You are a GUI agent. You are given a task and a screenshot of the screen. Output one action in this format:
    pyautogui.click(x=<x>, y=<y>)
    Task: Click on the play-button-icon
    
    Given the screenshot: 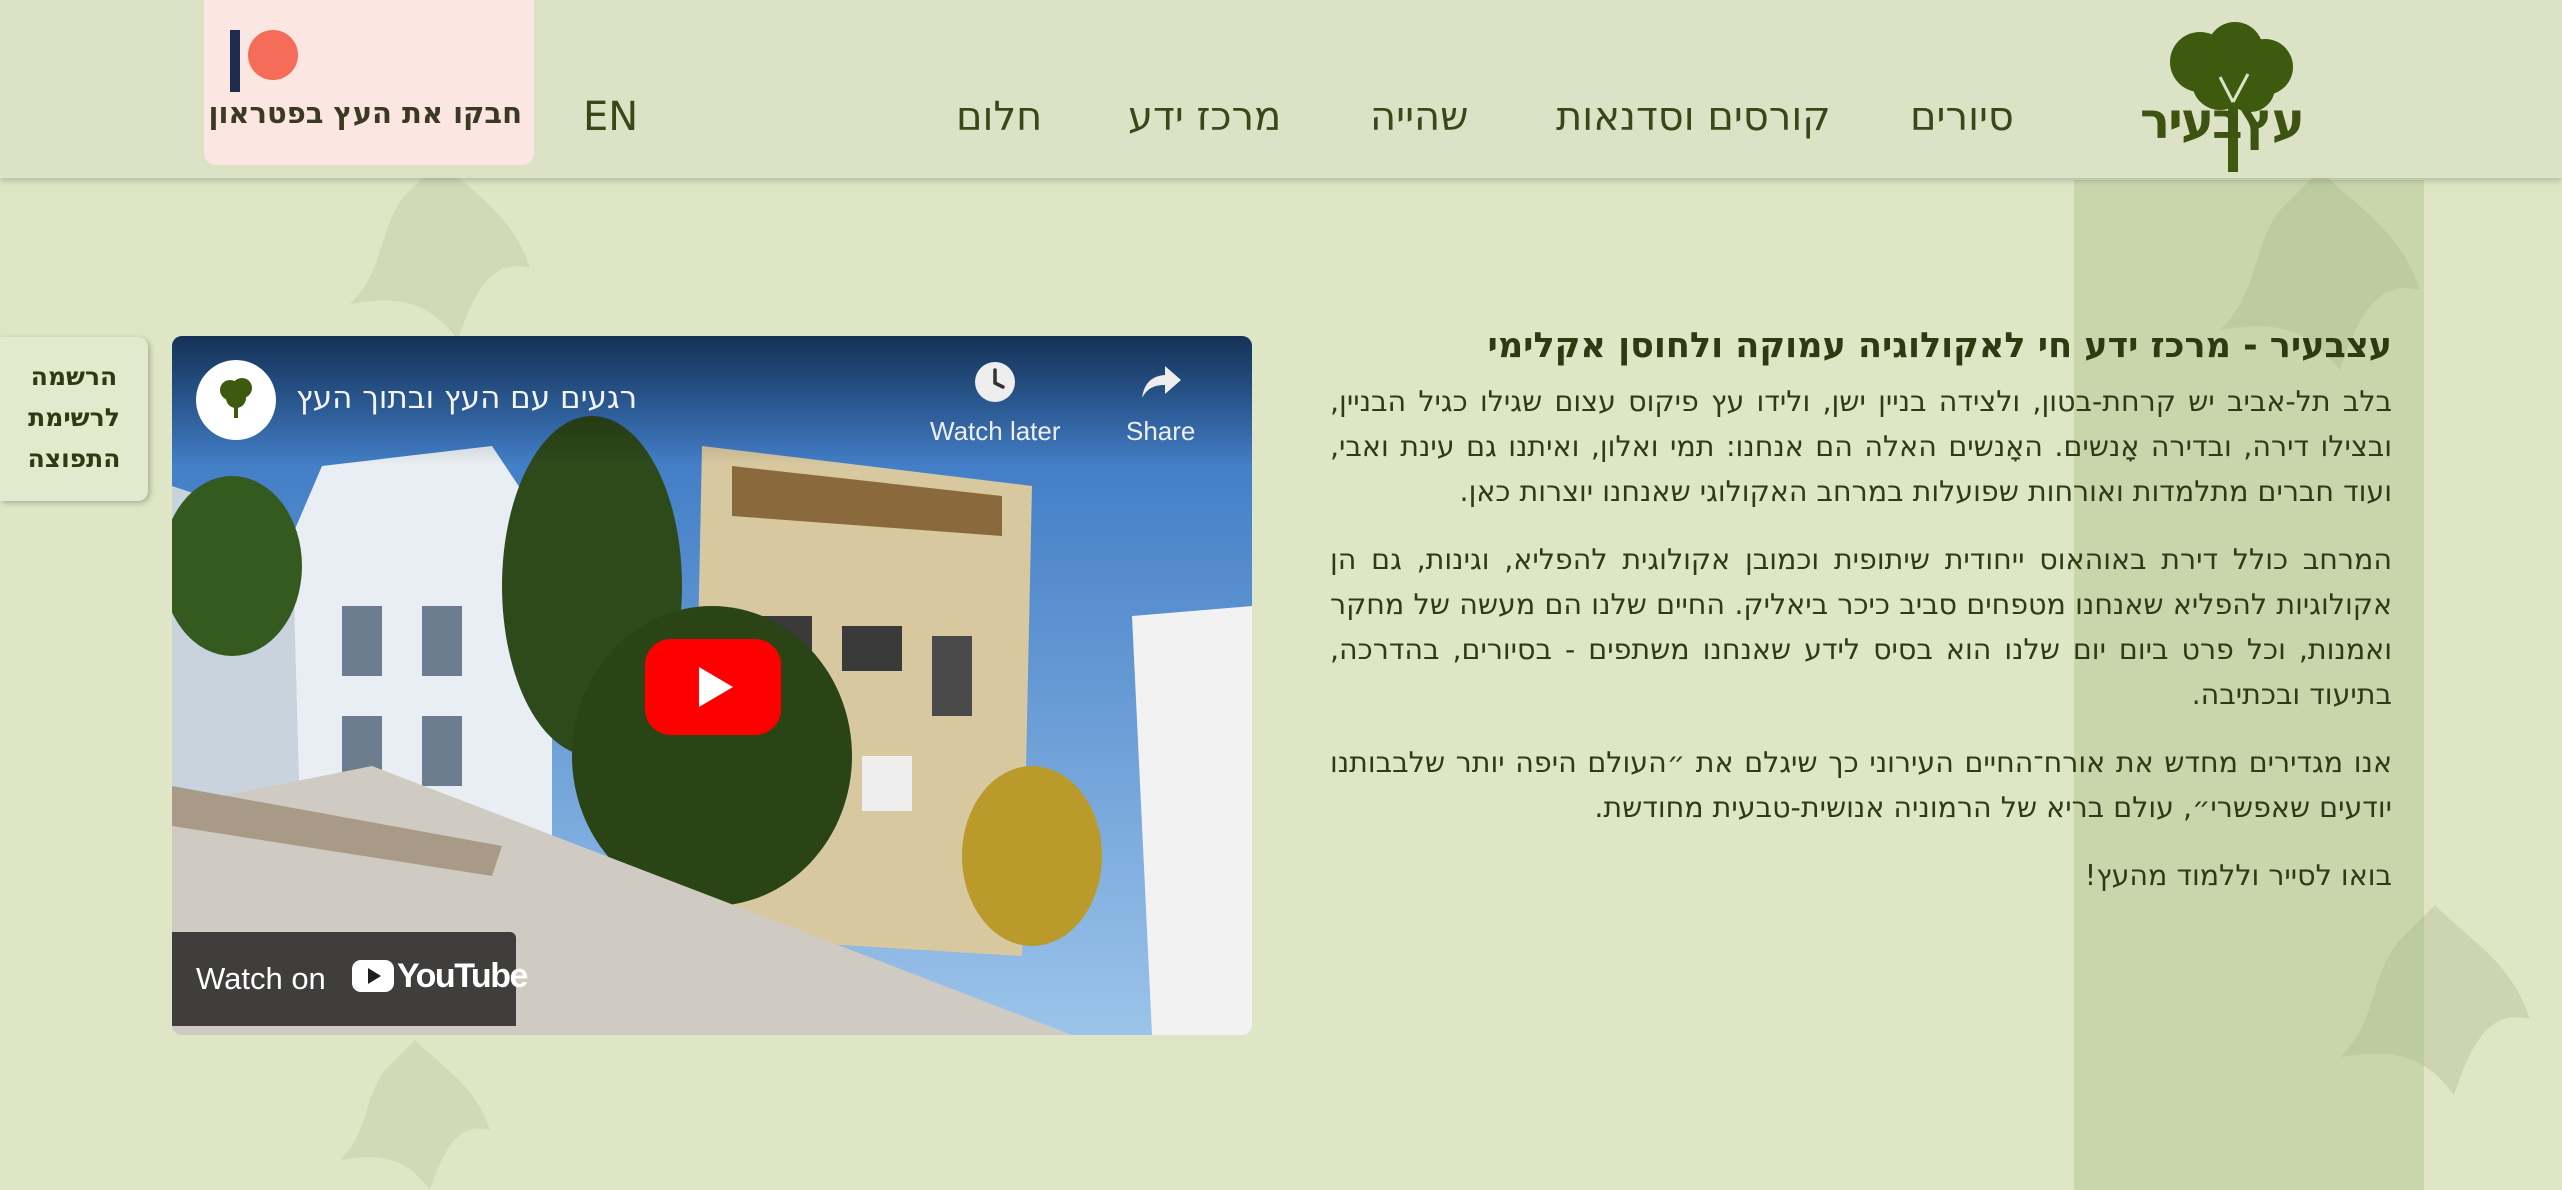 What is the action you would take?
    pyautogui.click(x=713, y=687)
    